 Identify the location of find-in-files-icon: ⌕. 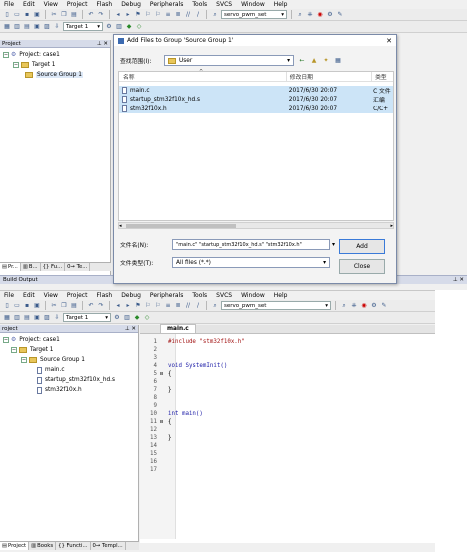
(300, 15).